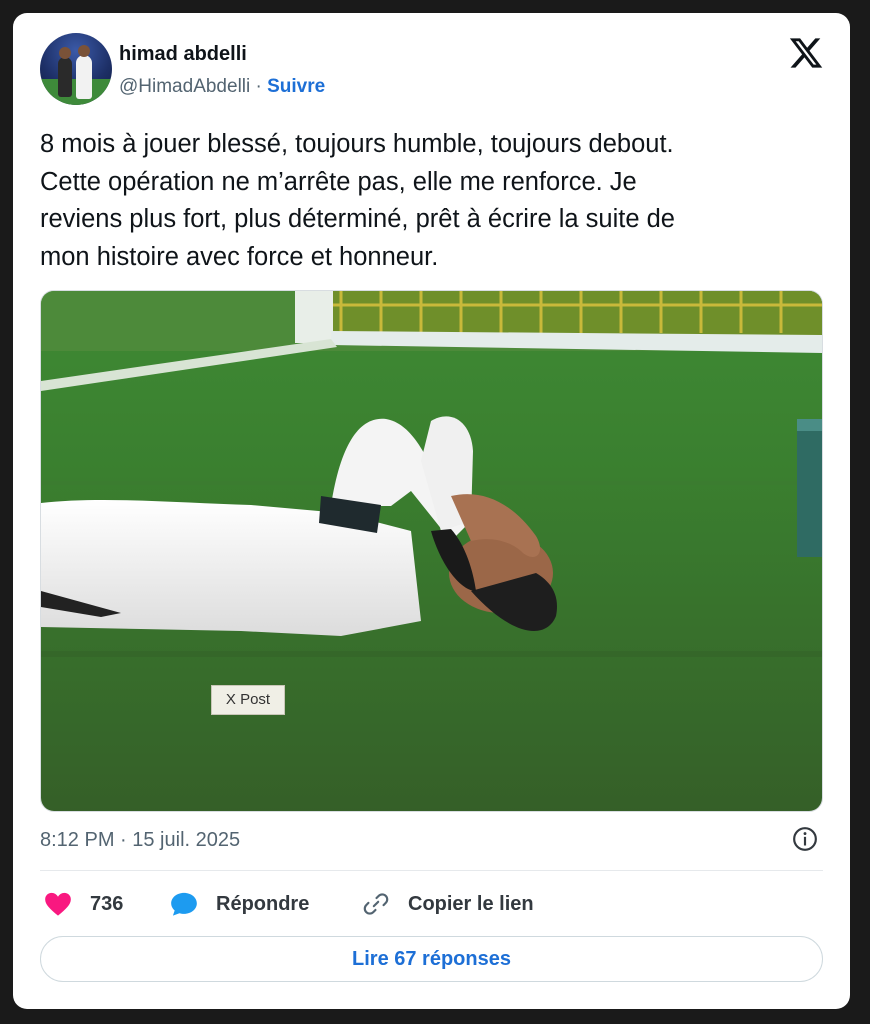  What do you see at coordinates (296, 86) in the screenshot?
I see `follow-button: Suivre` at bounding box center [296, 86].